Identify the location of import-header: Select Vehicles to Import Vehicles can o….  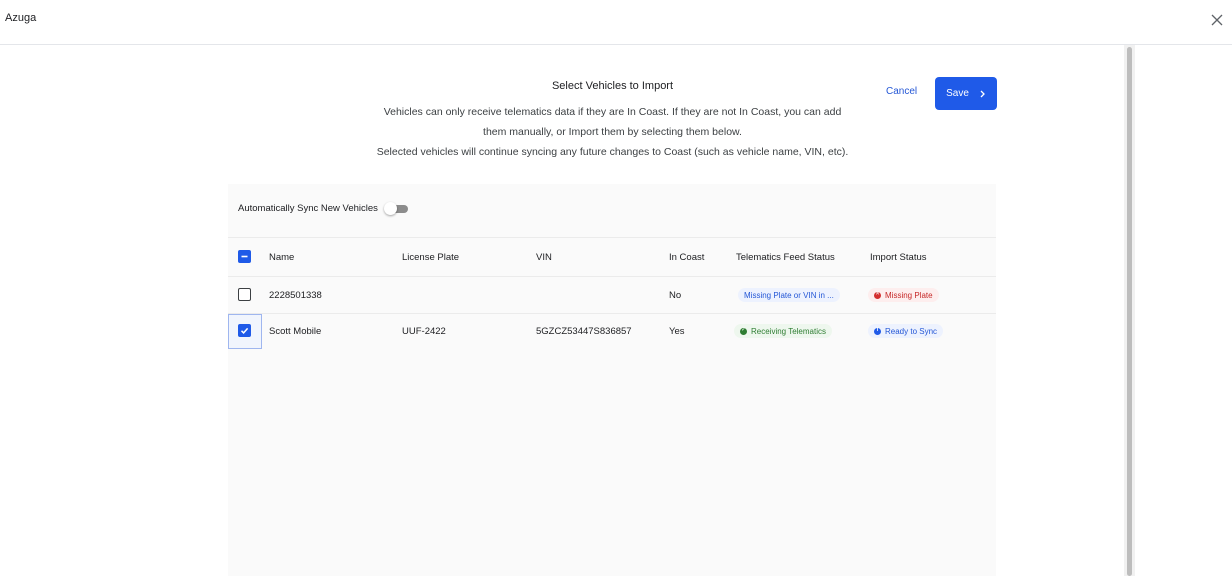
(612, 120).